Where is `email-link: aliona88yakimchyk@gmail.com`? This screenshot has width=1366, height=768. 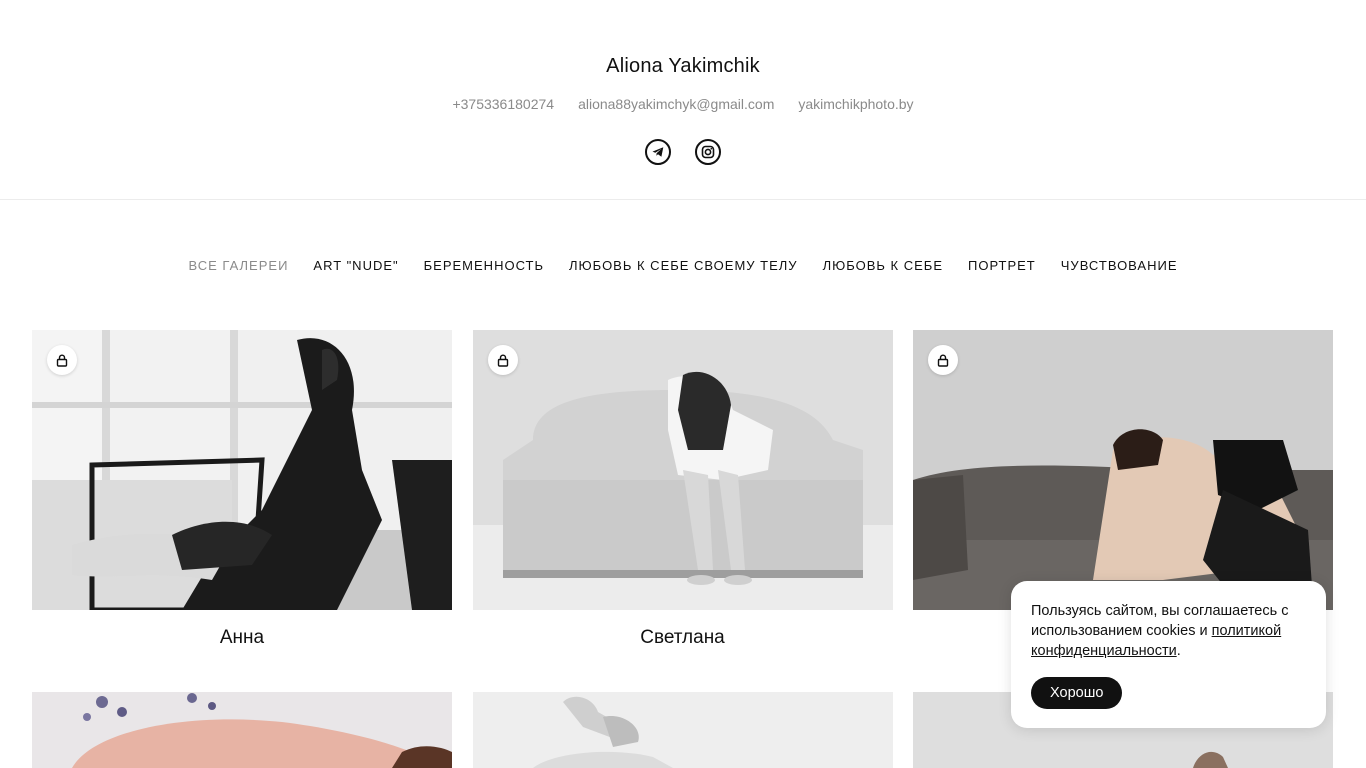 email-link: aliona88yakimchyk@gmail.com is located at coordinates (676, 104).